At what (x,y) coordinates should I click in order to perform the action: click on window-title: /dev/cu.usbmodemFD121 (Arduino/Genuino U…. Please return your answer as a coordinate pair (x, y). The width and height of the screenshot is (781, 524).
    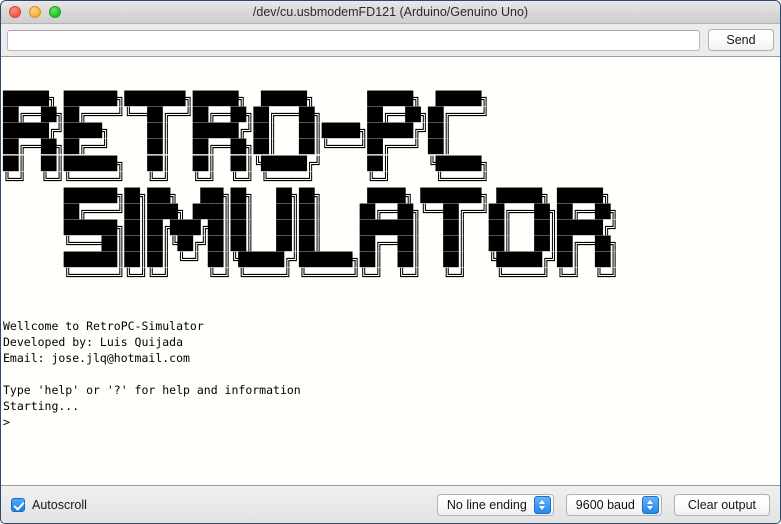
    Looking at the image, I should click on (390, 12).